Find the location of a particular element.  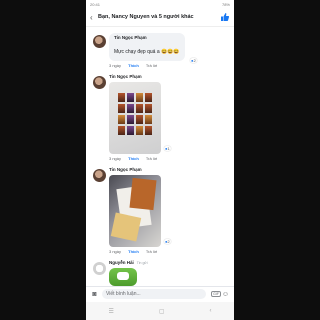

back-icon: ‹ is located at coordinates (210, 311).